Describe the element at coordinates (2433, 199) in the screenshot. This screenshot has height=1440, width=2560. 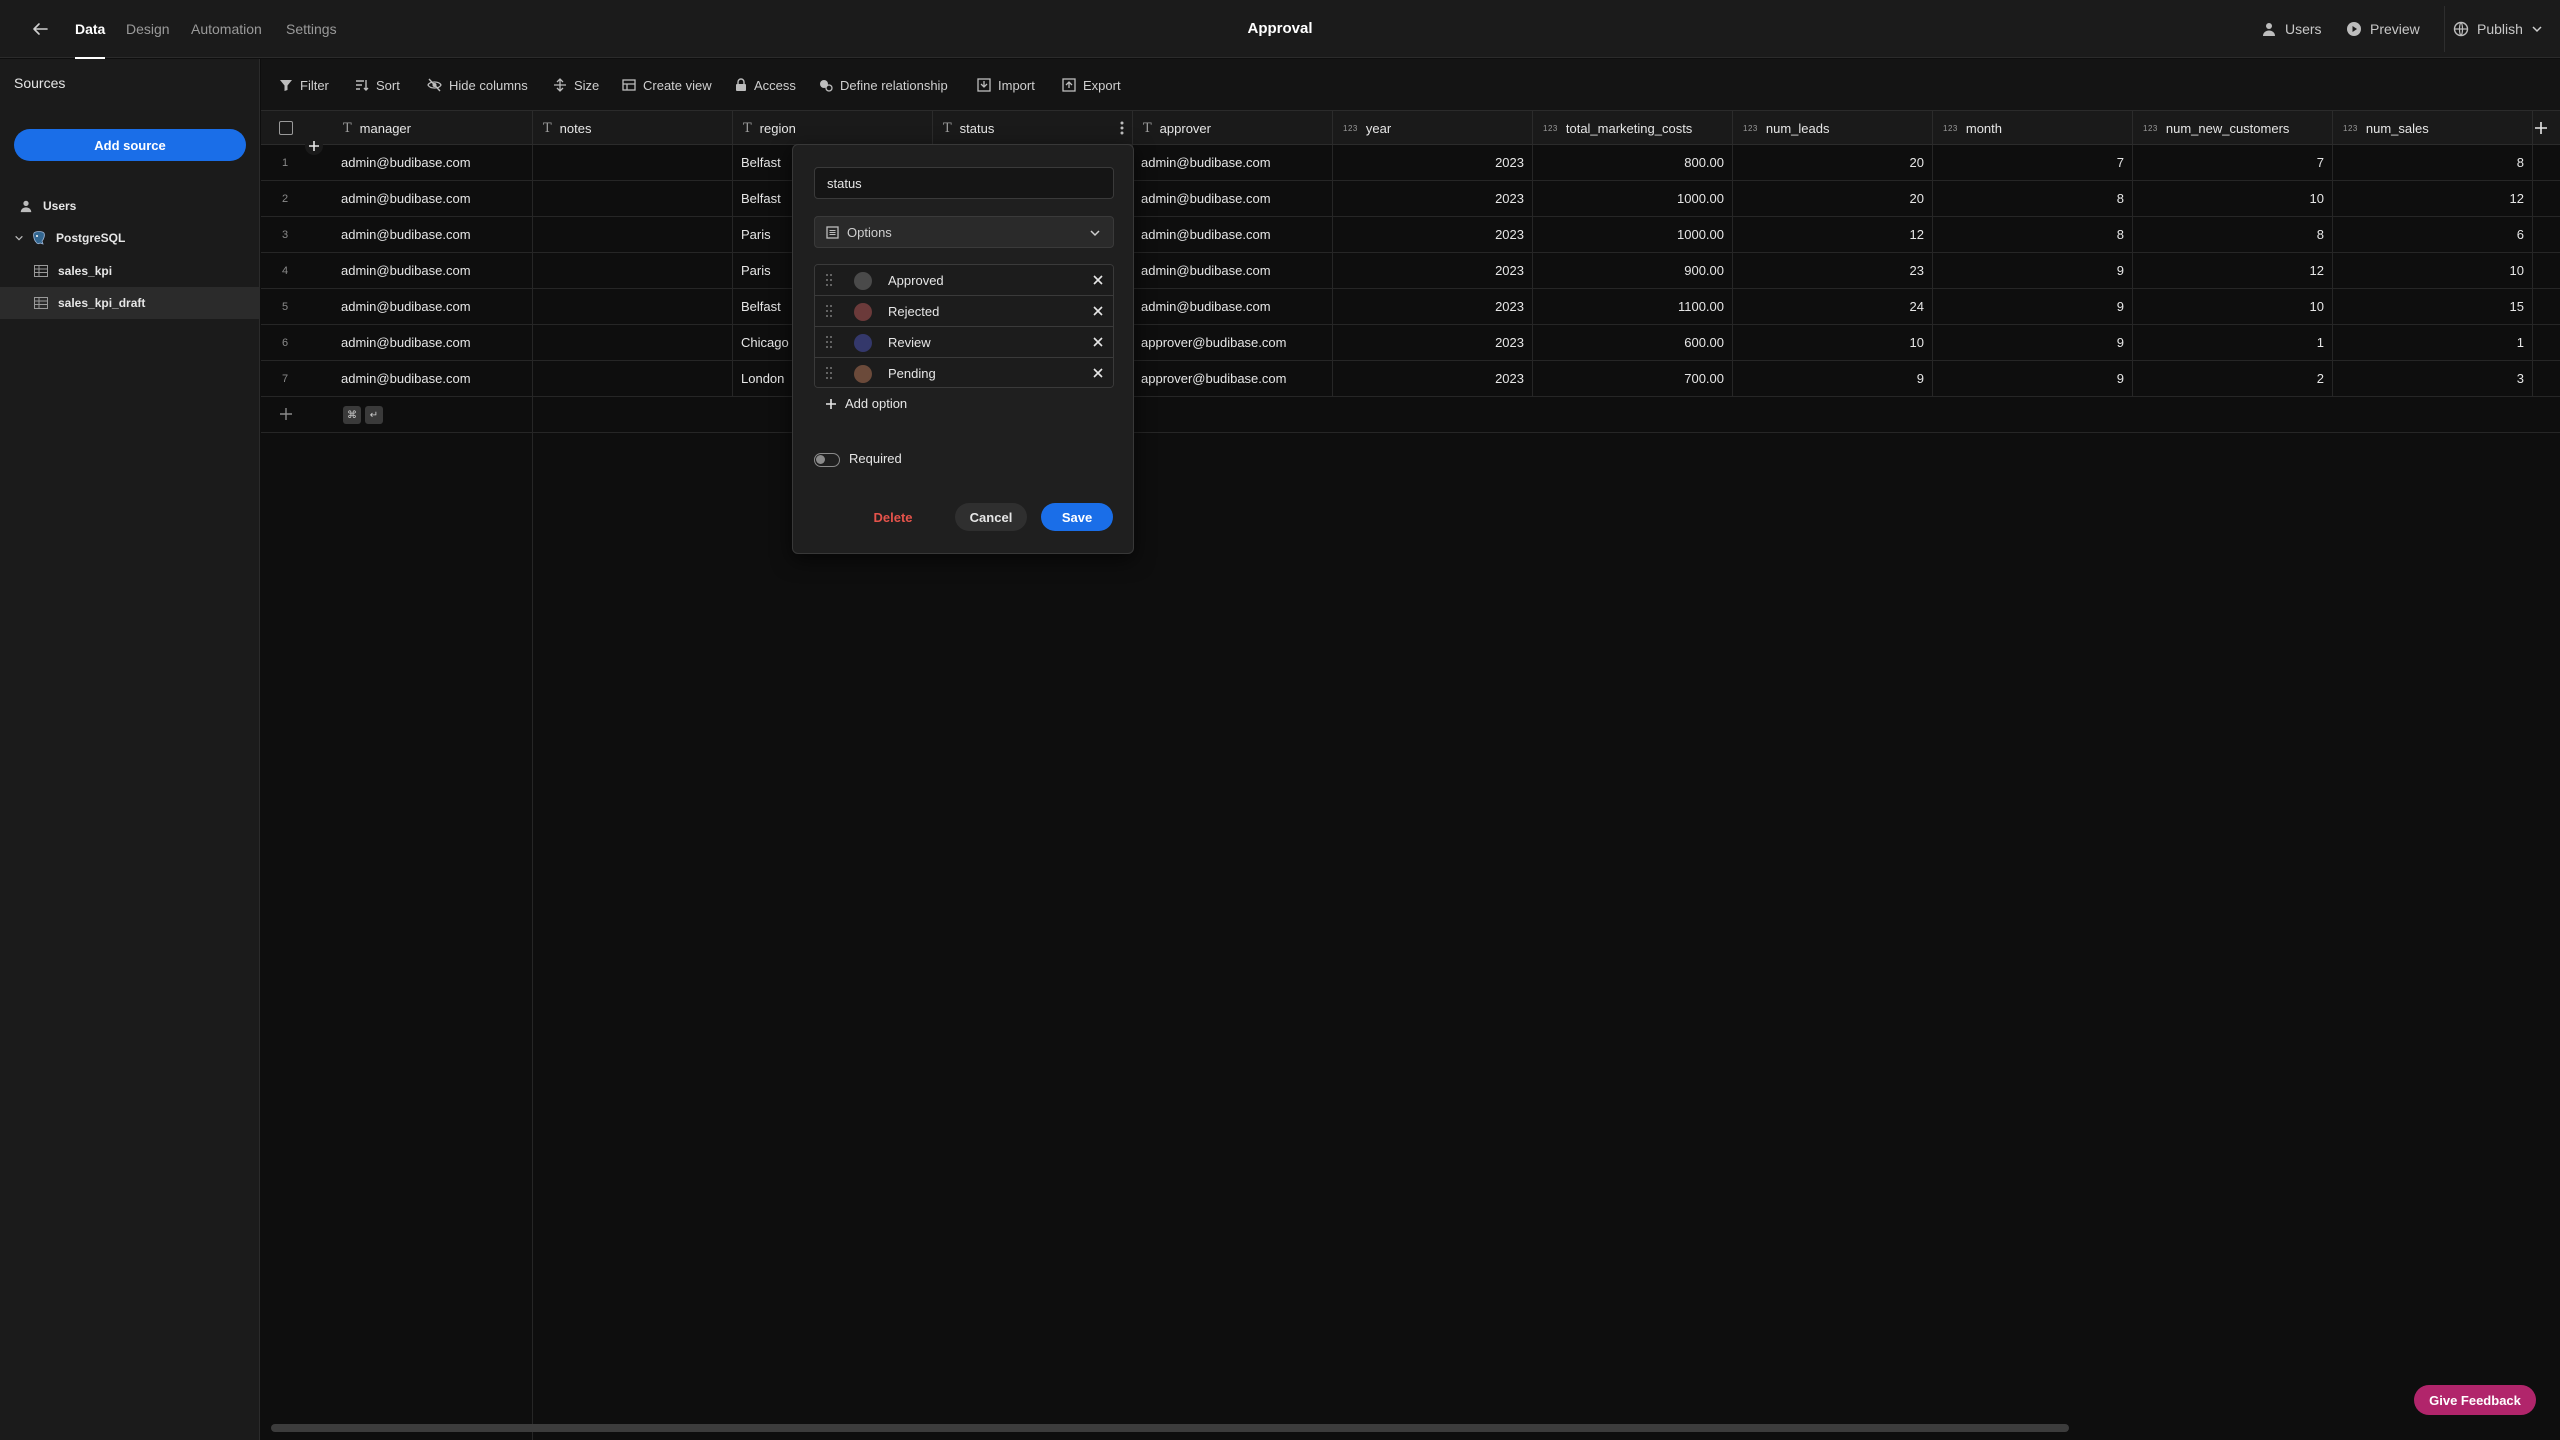
I see `cell-num-sales: 12` at that location.